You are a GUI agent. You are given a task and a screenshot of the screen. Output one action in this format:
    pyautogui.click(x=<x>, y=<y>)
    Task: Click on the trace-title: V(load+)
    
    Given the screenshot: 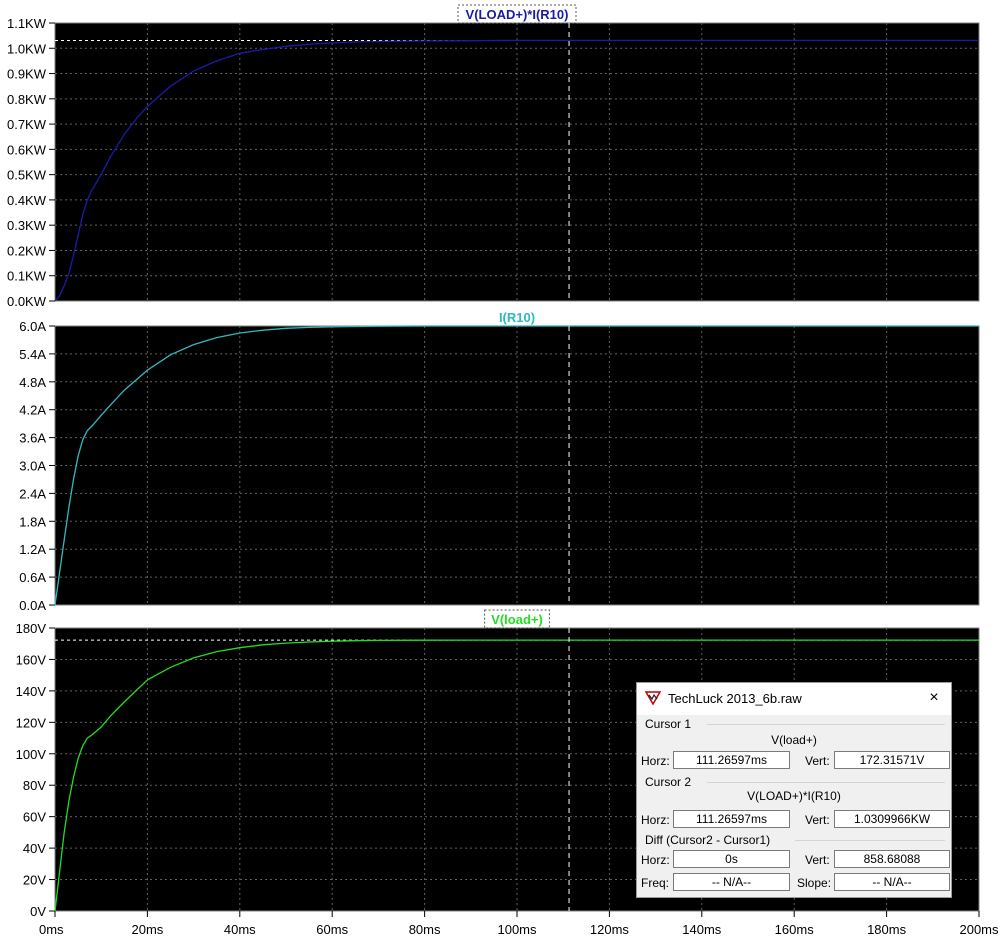 What is the action you would take?
    pyautogui.click(x=517, y=619)
    